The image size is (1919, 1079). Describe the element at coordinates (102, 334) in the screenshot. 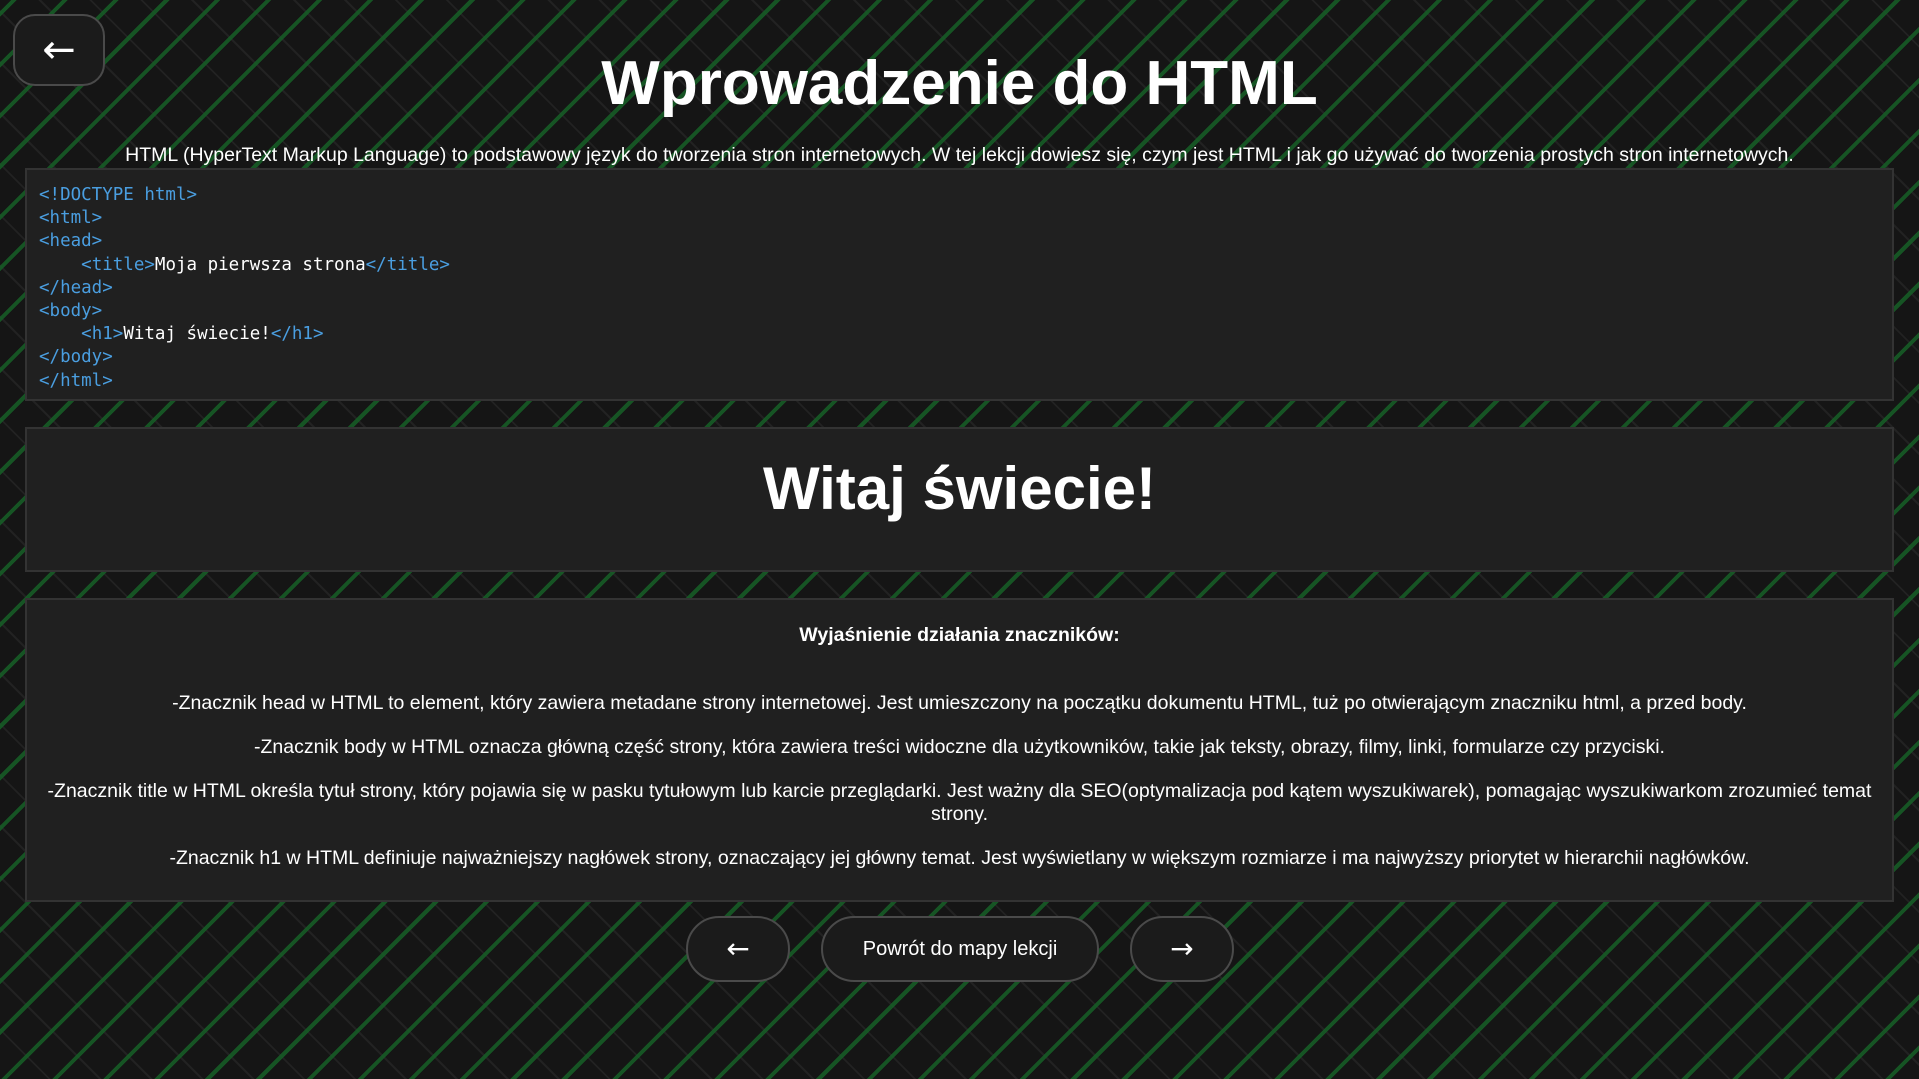

I see `code-h1-open: <h1>` at that location.